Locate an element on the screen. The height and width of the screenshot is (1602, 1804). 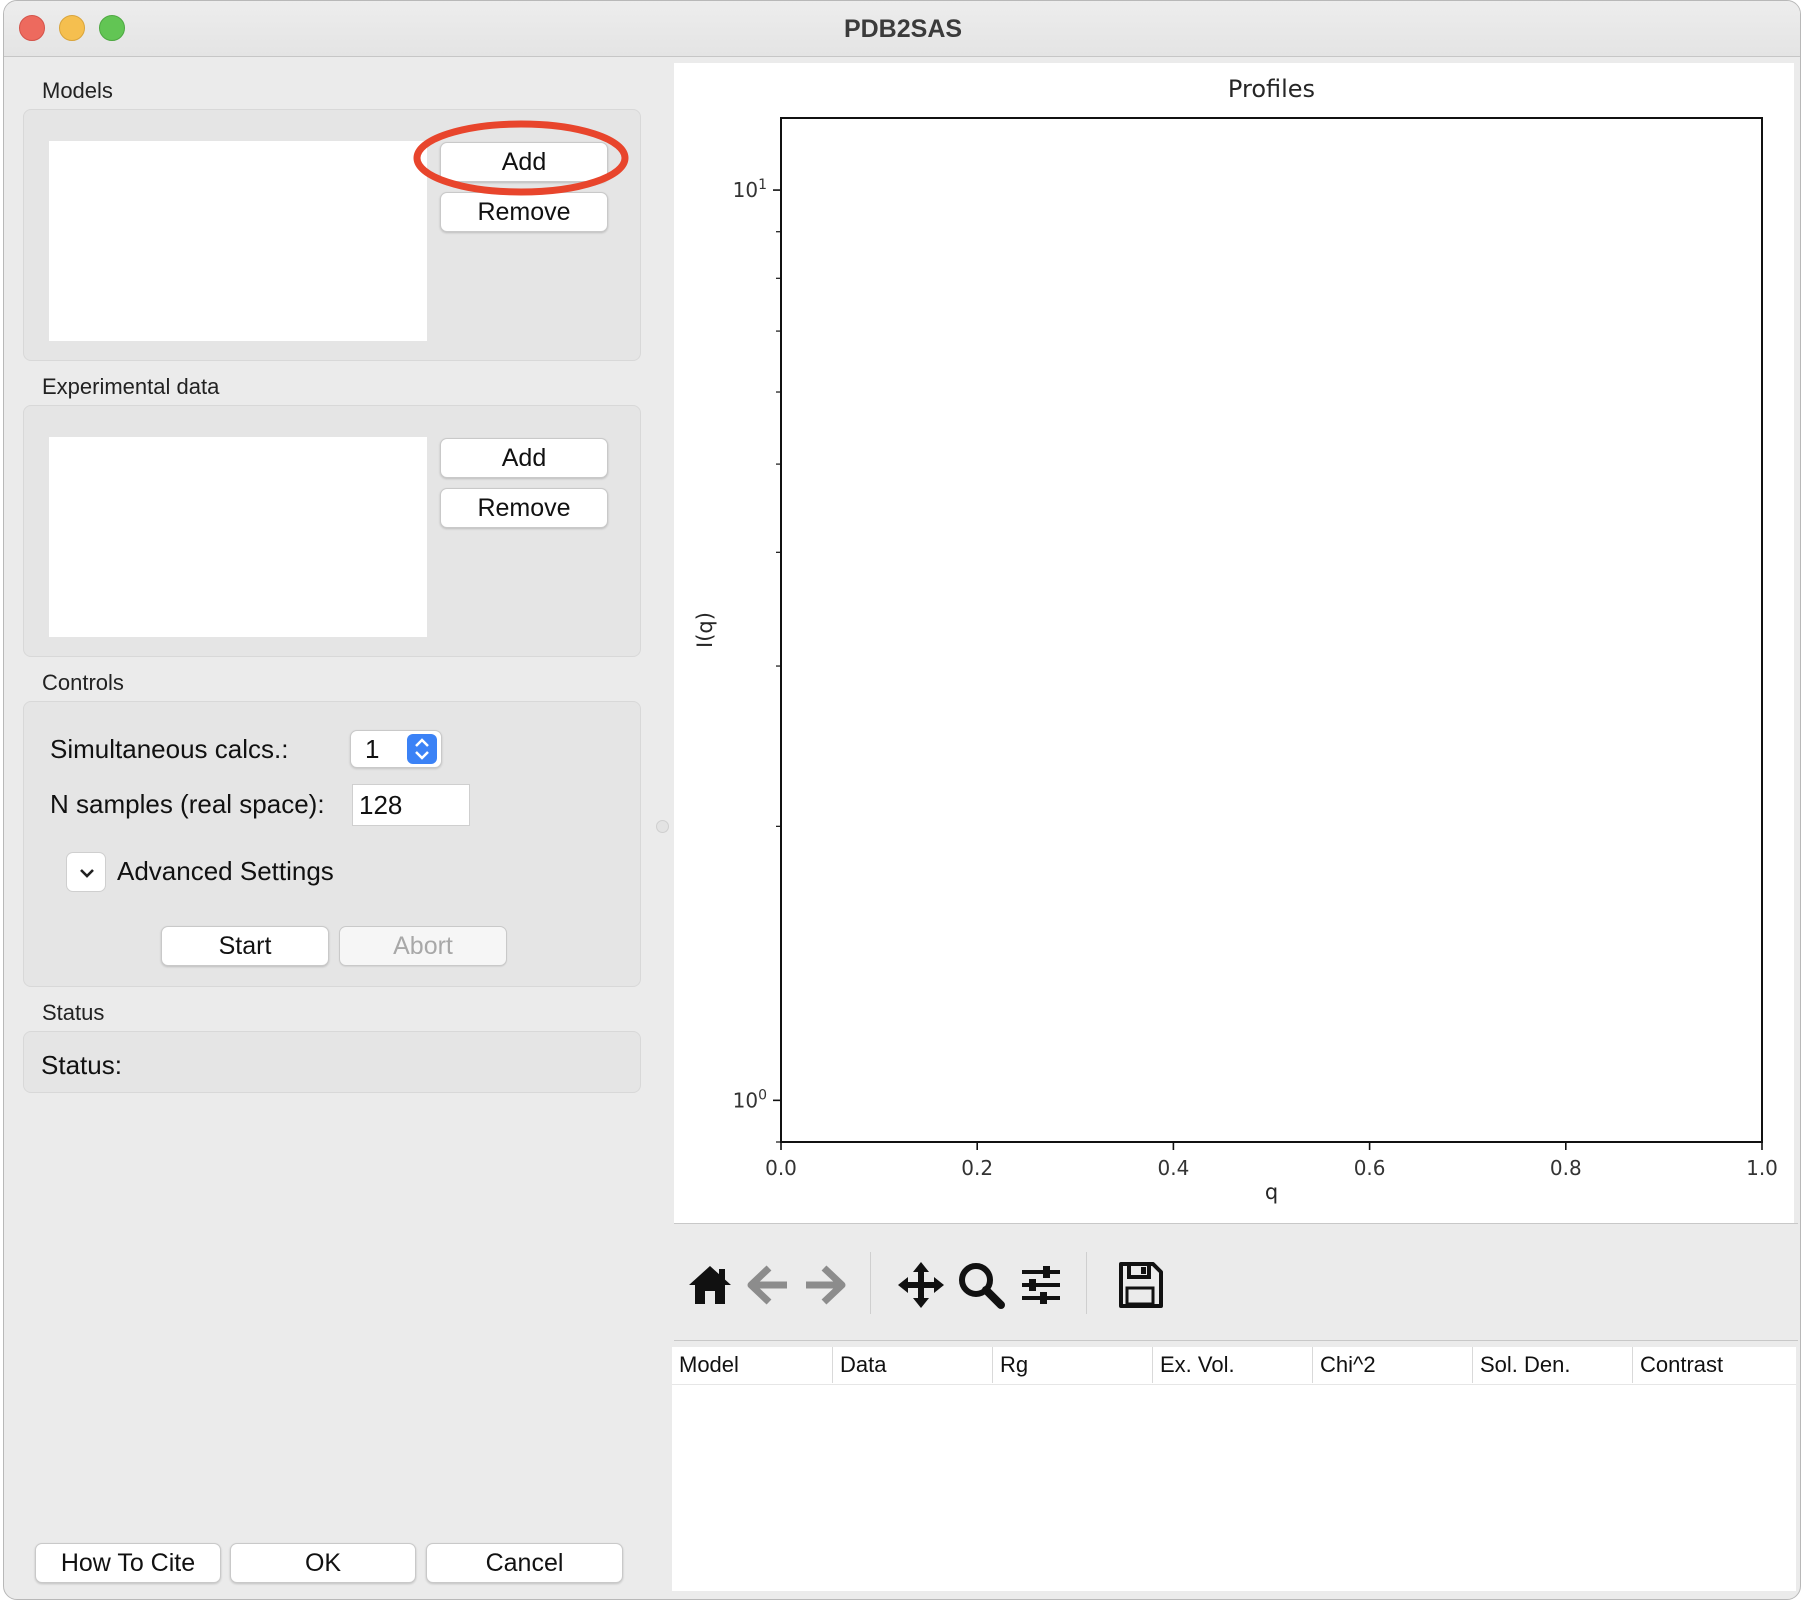
nsamples-label: N samples (real space): is located at coordinates (187, 804).